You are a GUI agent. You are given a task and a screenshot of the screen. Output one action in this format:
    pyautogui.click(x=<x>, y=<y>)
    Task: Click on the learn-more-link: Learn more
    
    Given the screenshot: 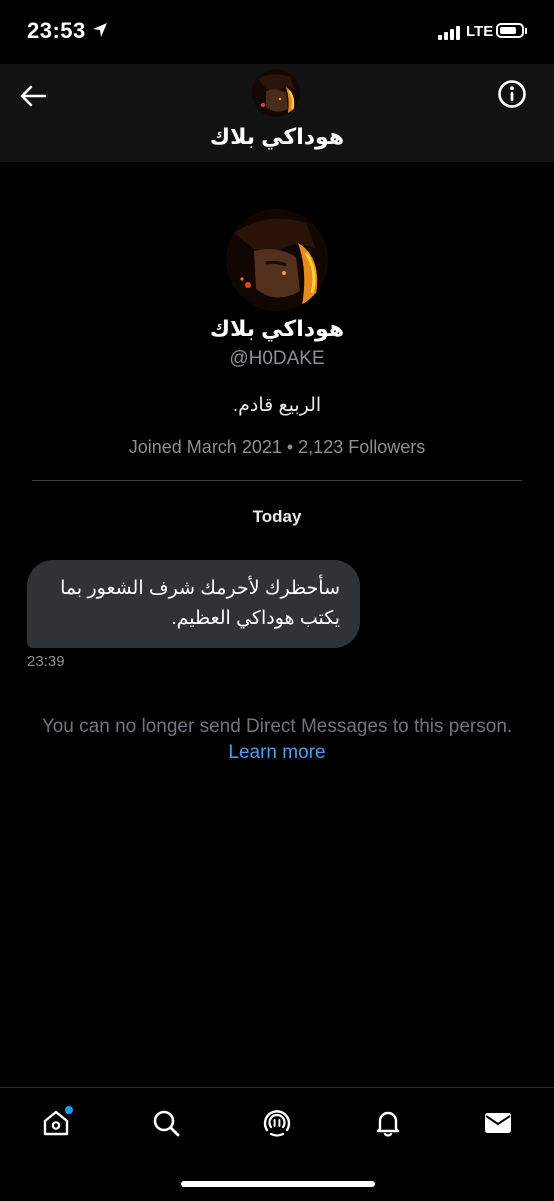 What is the action you would take?
    pyautogui.click(x=277, y=753)
    